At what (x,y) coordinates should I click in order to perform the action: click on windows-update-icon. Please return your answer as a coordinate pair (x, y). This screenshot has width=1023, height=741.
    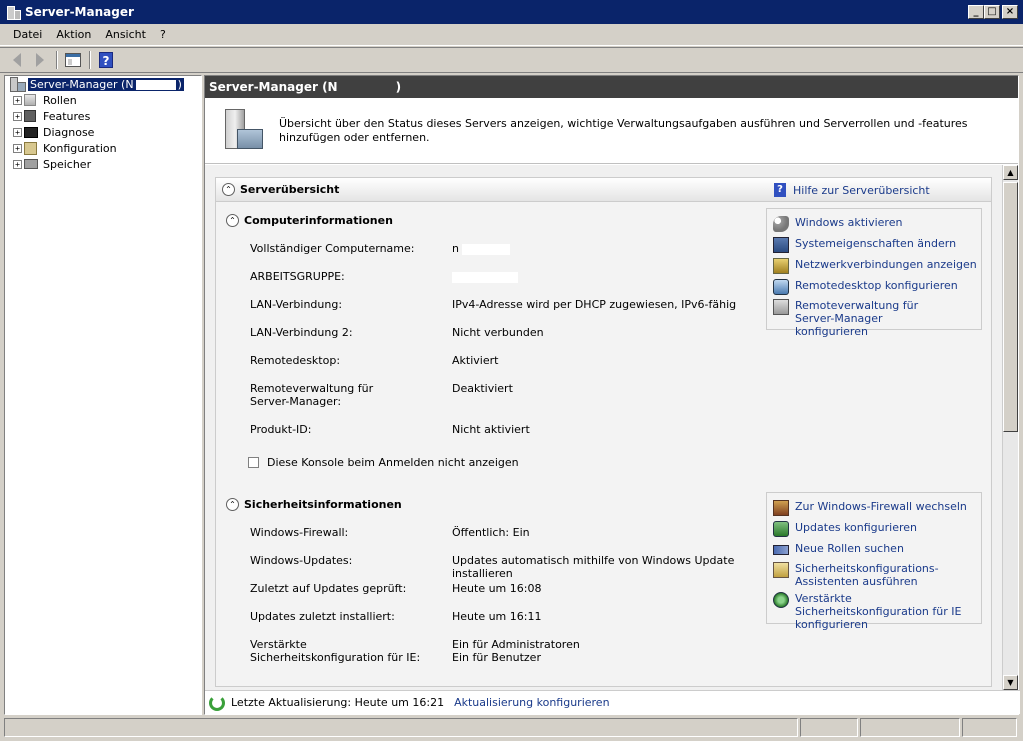
    Looking at the image, I should click on (781, 529).